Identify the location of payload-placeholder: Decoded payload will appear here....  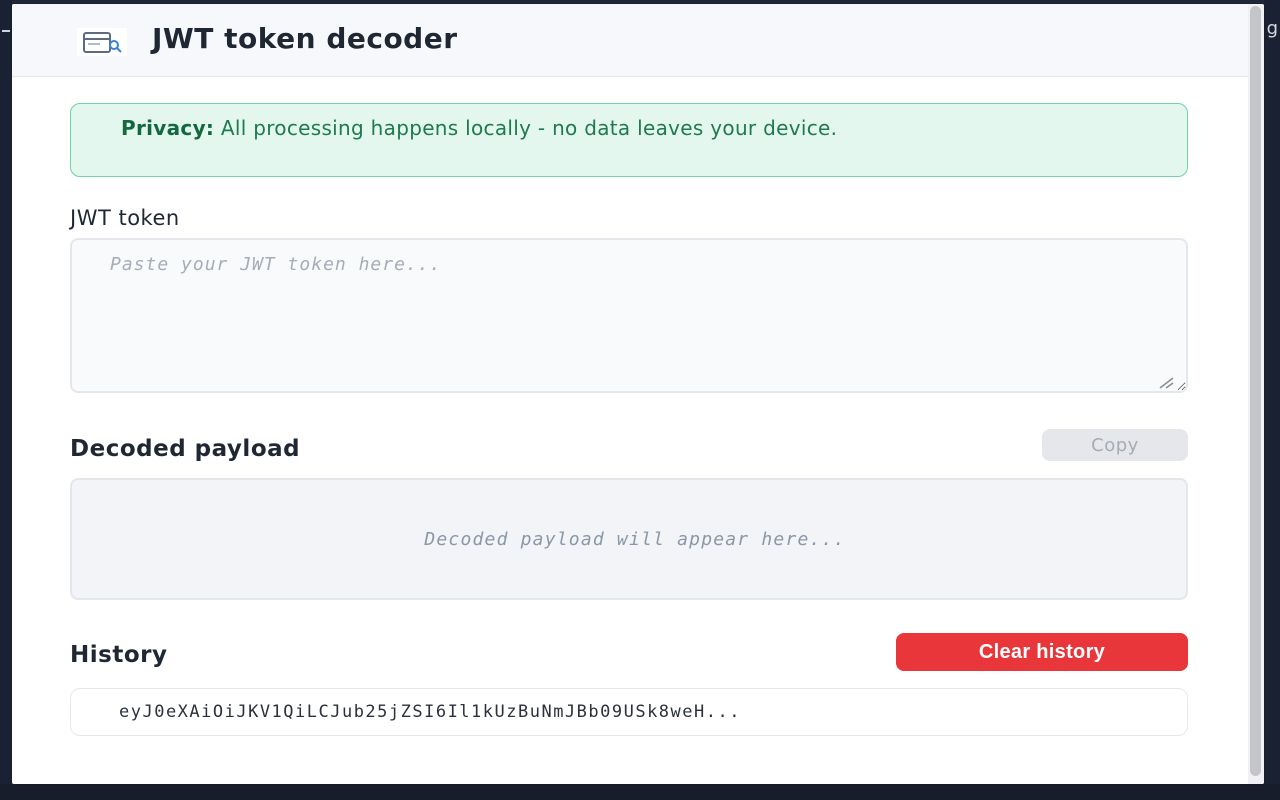
(635, 539).